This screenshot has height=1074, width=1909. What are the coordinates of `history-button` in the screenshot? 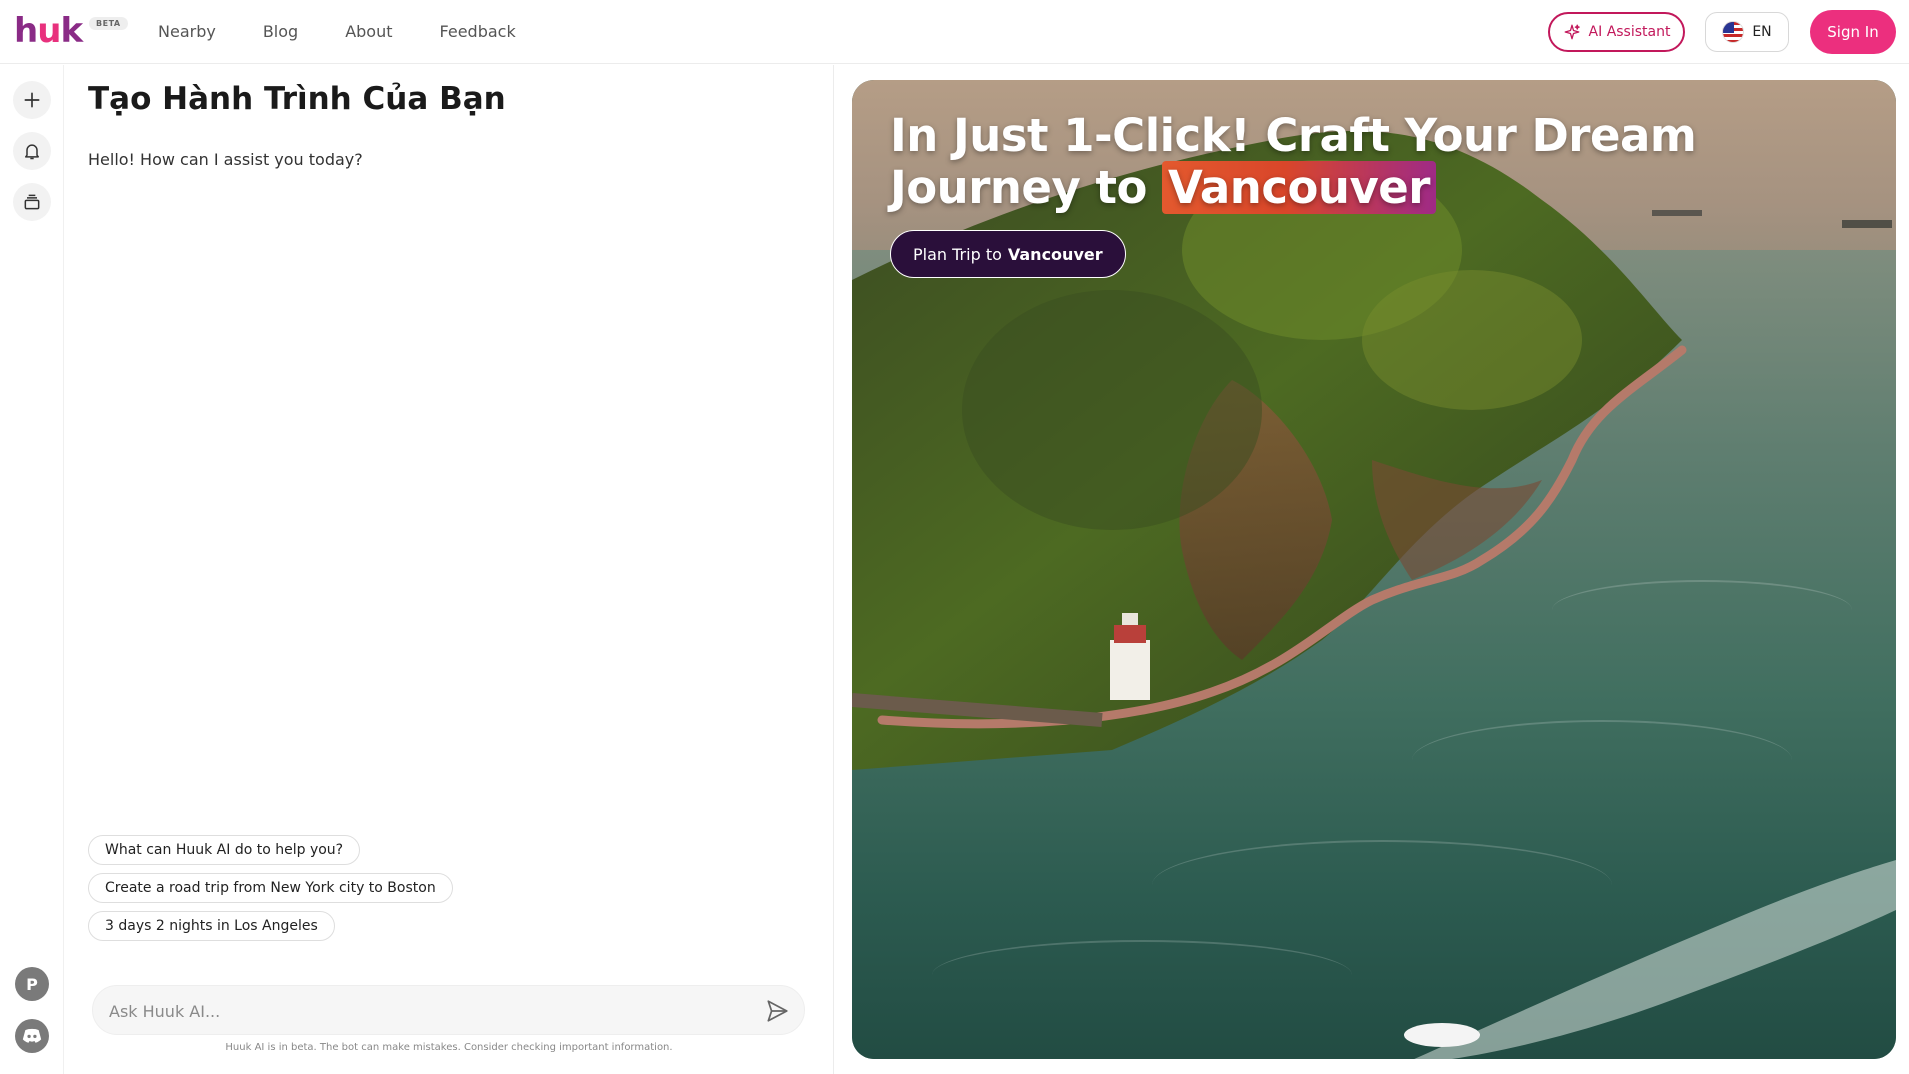 It's located at (32, 202).